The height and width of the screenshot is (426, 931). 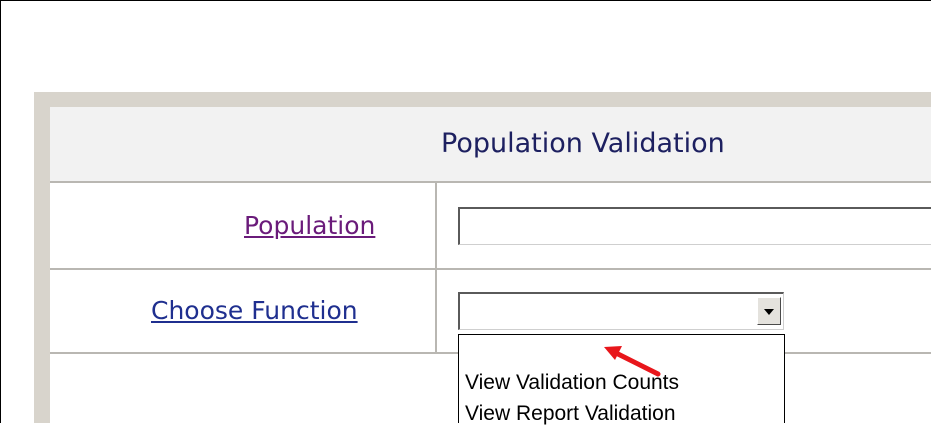 What do you see at coordinates (583, 143) in the screenshot?
I see `page-title: Population Validation` at bounding box center [583, 143].